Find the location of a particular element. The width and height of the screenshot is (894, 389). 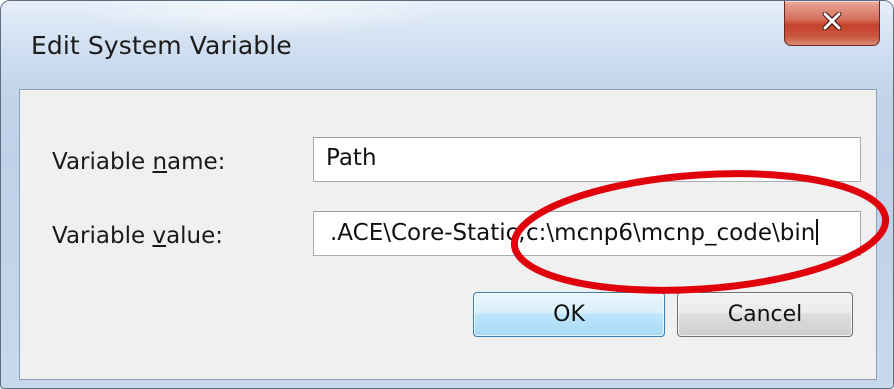

variable-name-label: Variable name: is located at coordinates (139, 162).